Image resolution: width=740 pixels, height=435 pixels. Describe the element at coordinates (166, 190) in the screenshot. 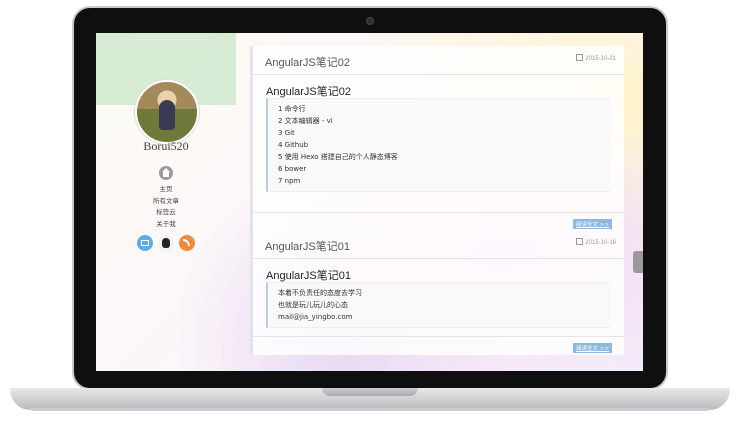

I see `nav-item-home: 主页` at that location.